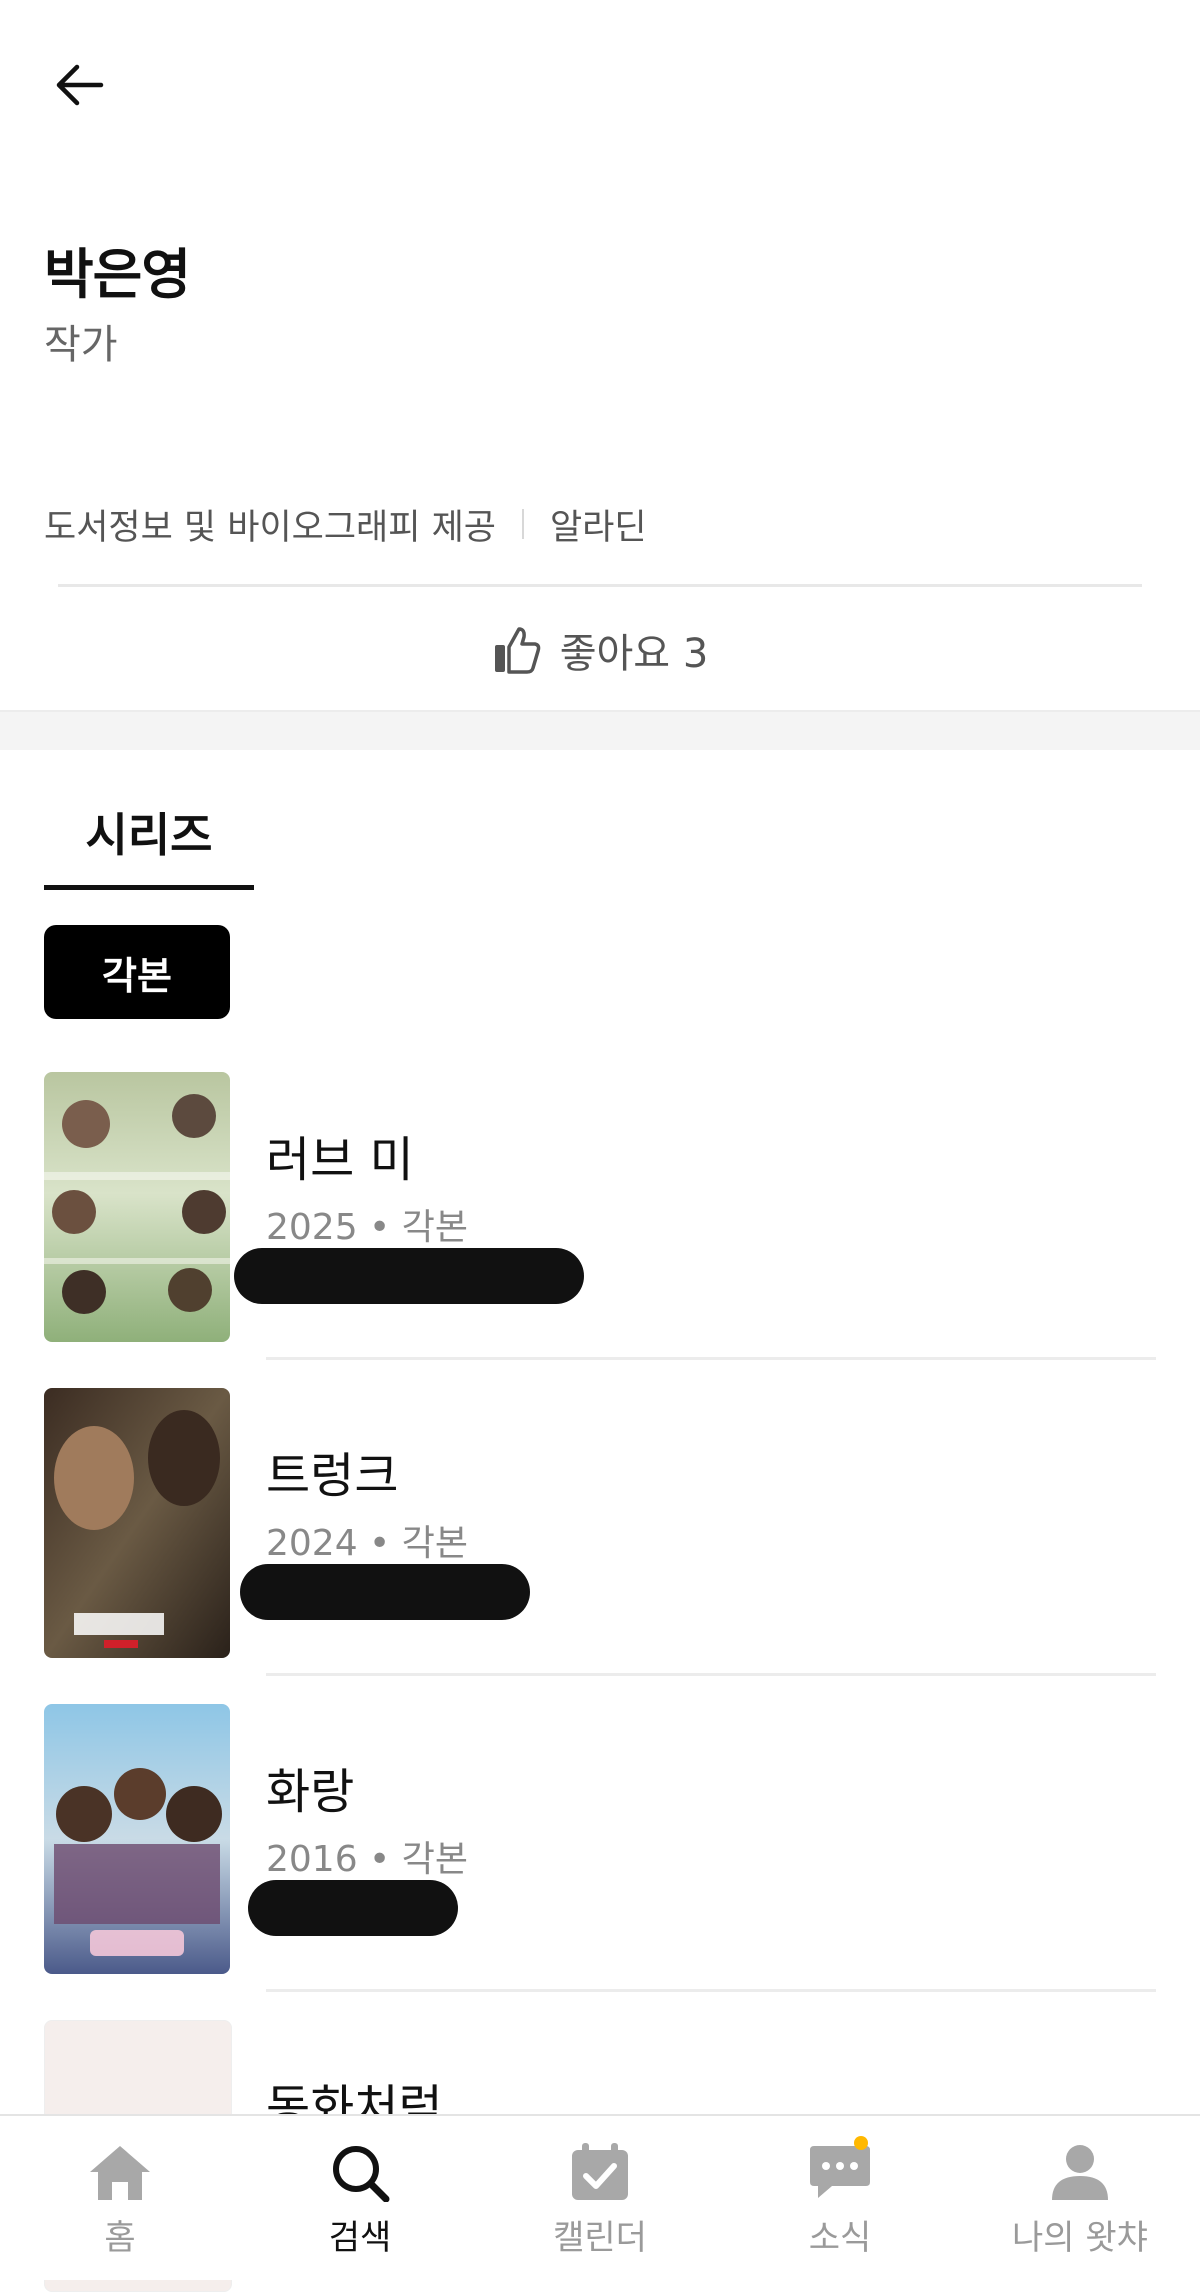 Image resolution: width=1200 pixels, height=2292 pixels. What do you see at coordinates (598, 524) in the screenshot?
I see `credit-provider: 알라딘` at bounding box center [598, 524].